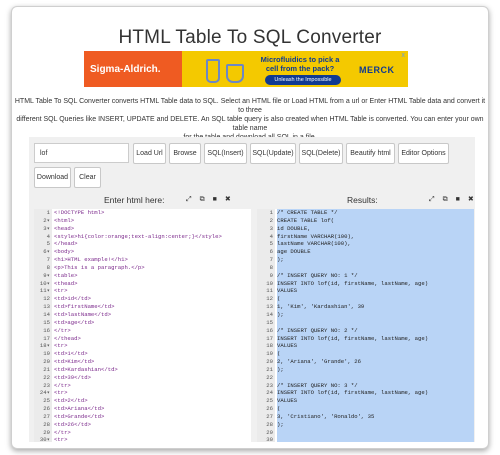  Describe the element at coordinates (307, 212) in the screenshot. I see `code-line: /* CREATE TABLE */` at that location.